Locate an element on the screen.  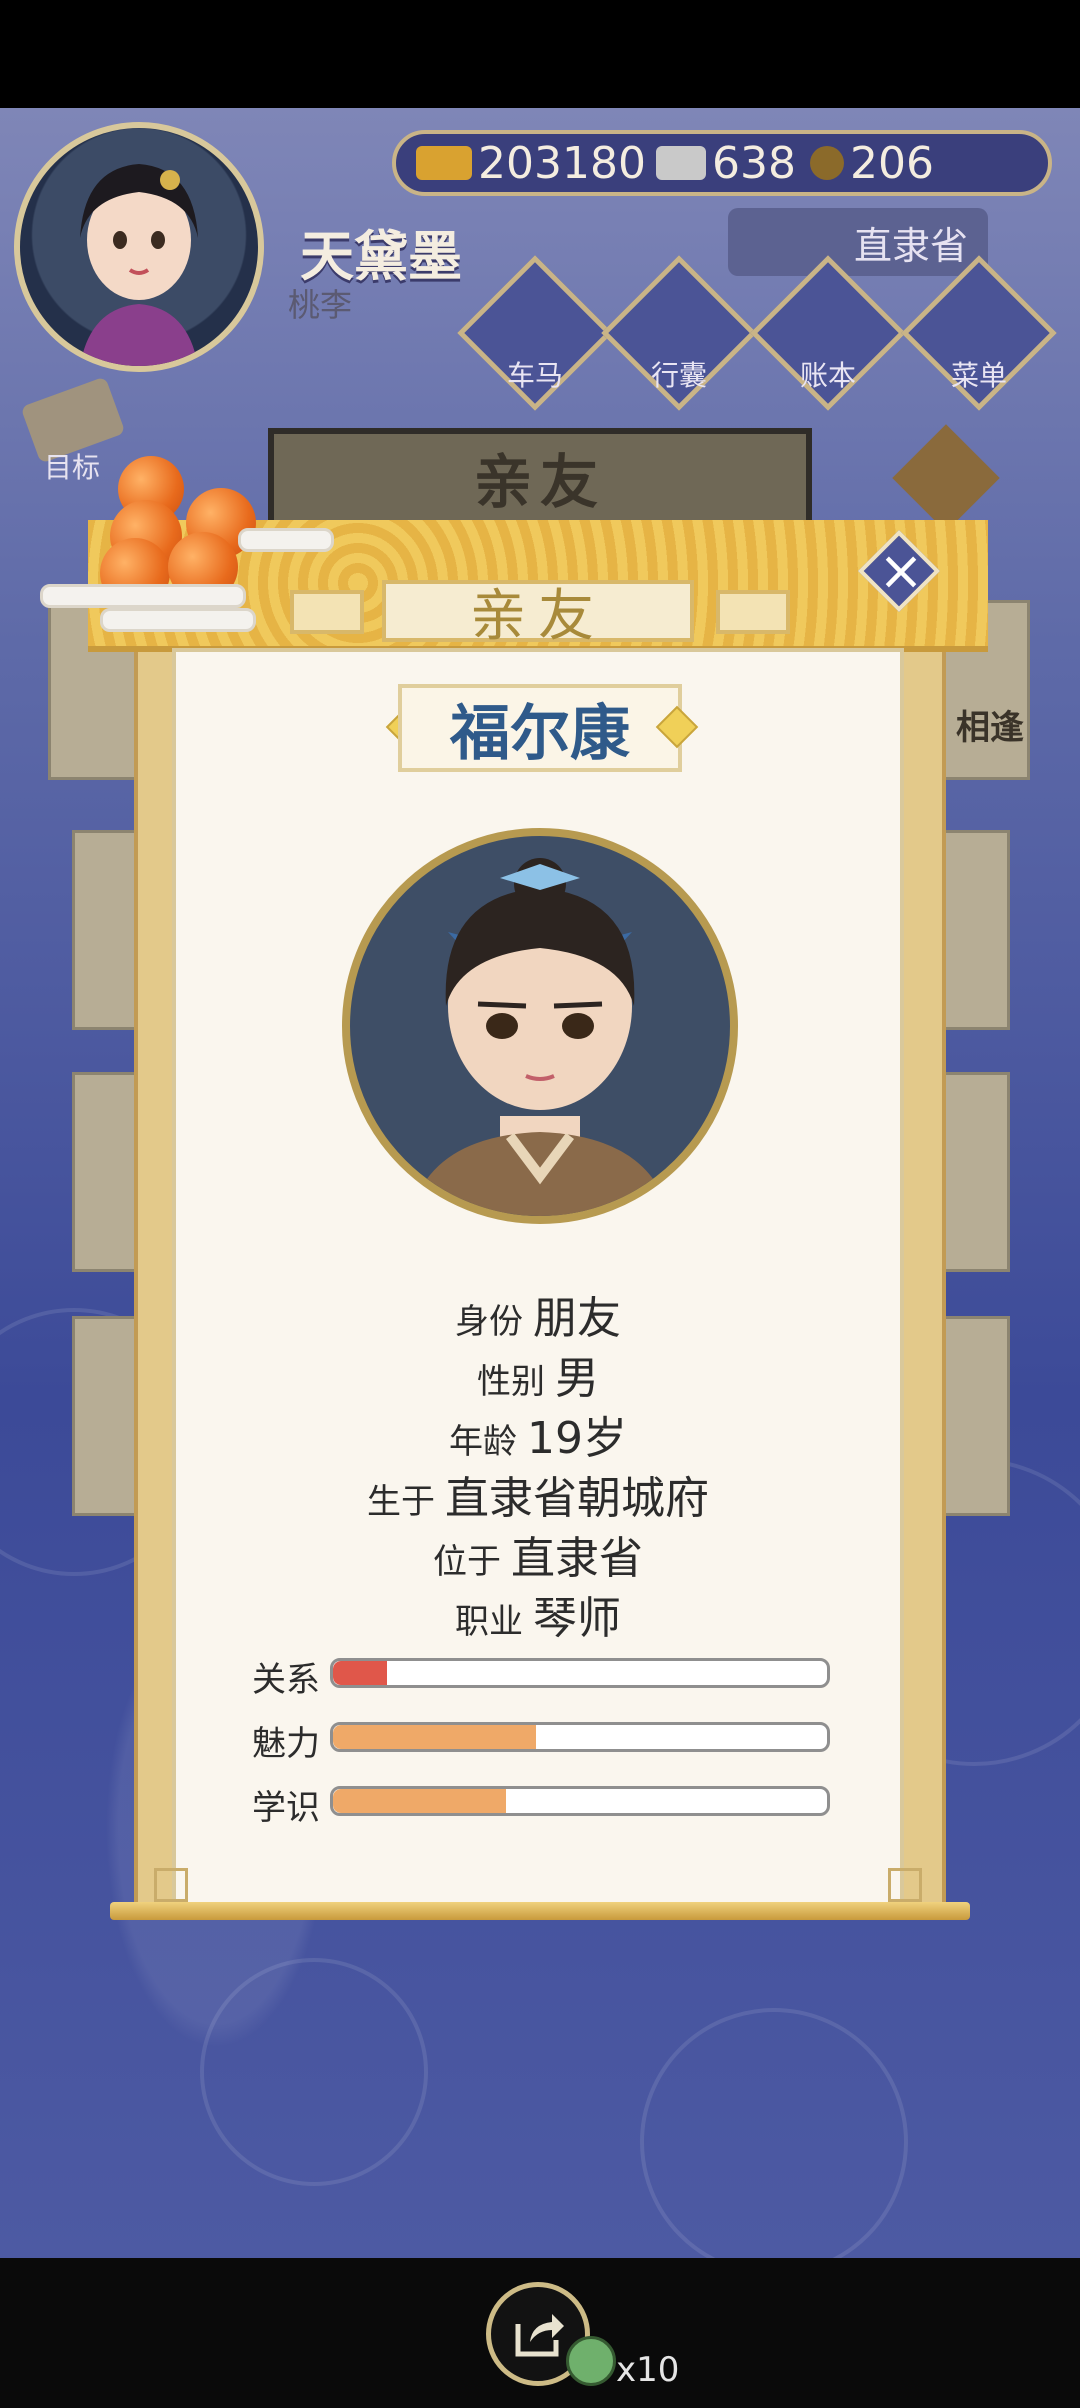
player-avatar is located at coordinates (139, 247).